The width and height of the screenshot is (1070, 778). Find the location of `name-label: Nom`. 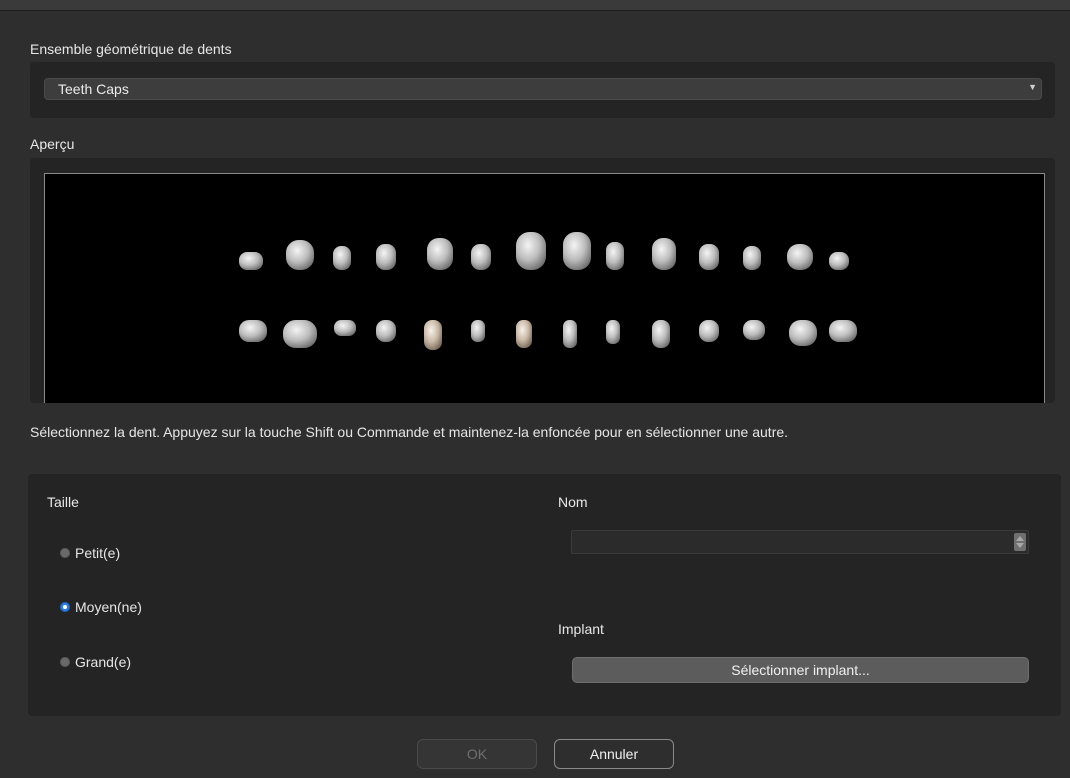

name-label: Nom is located at coordinates (573, 502).